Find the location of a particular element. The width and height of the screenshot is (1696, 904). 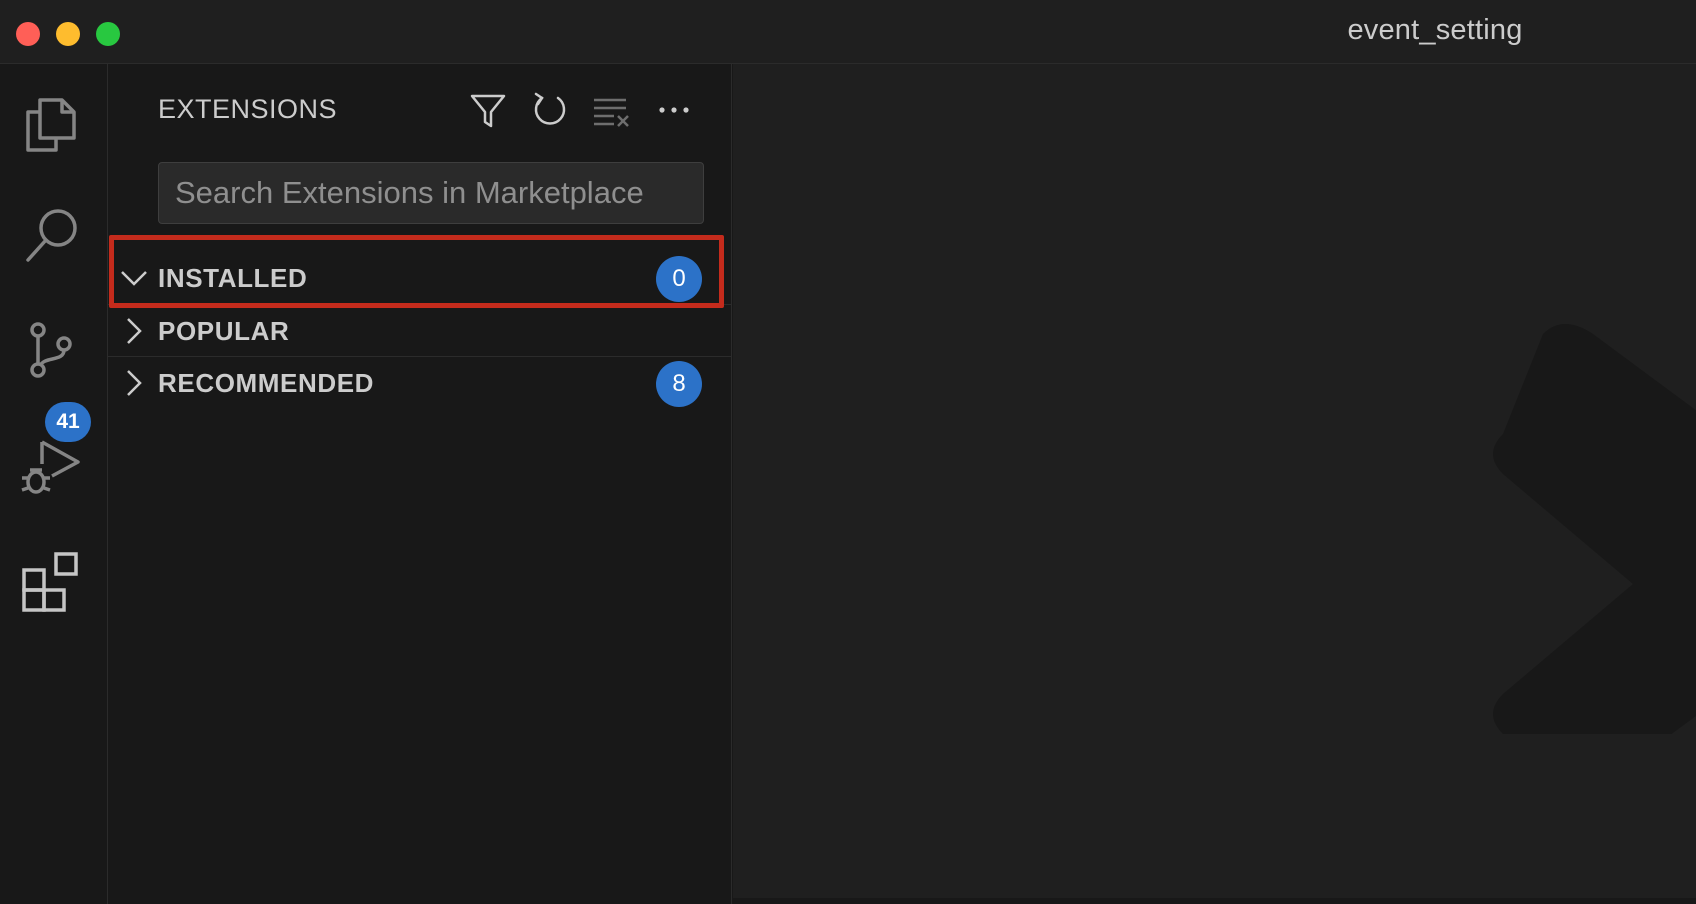

section-installed-label: INSTALLED is located at coordinates (233, 278).